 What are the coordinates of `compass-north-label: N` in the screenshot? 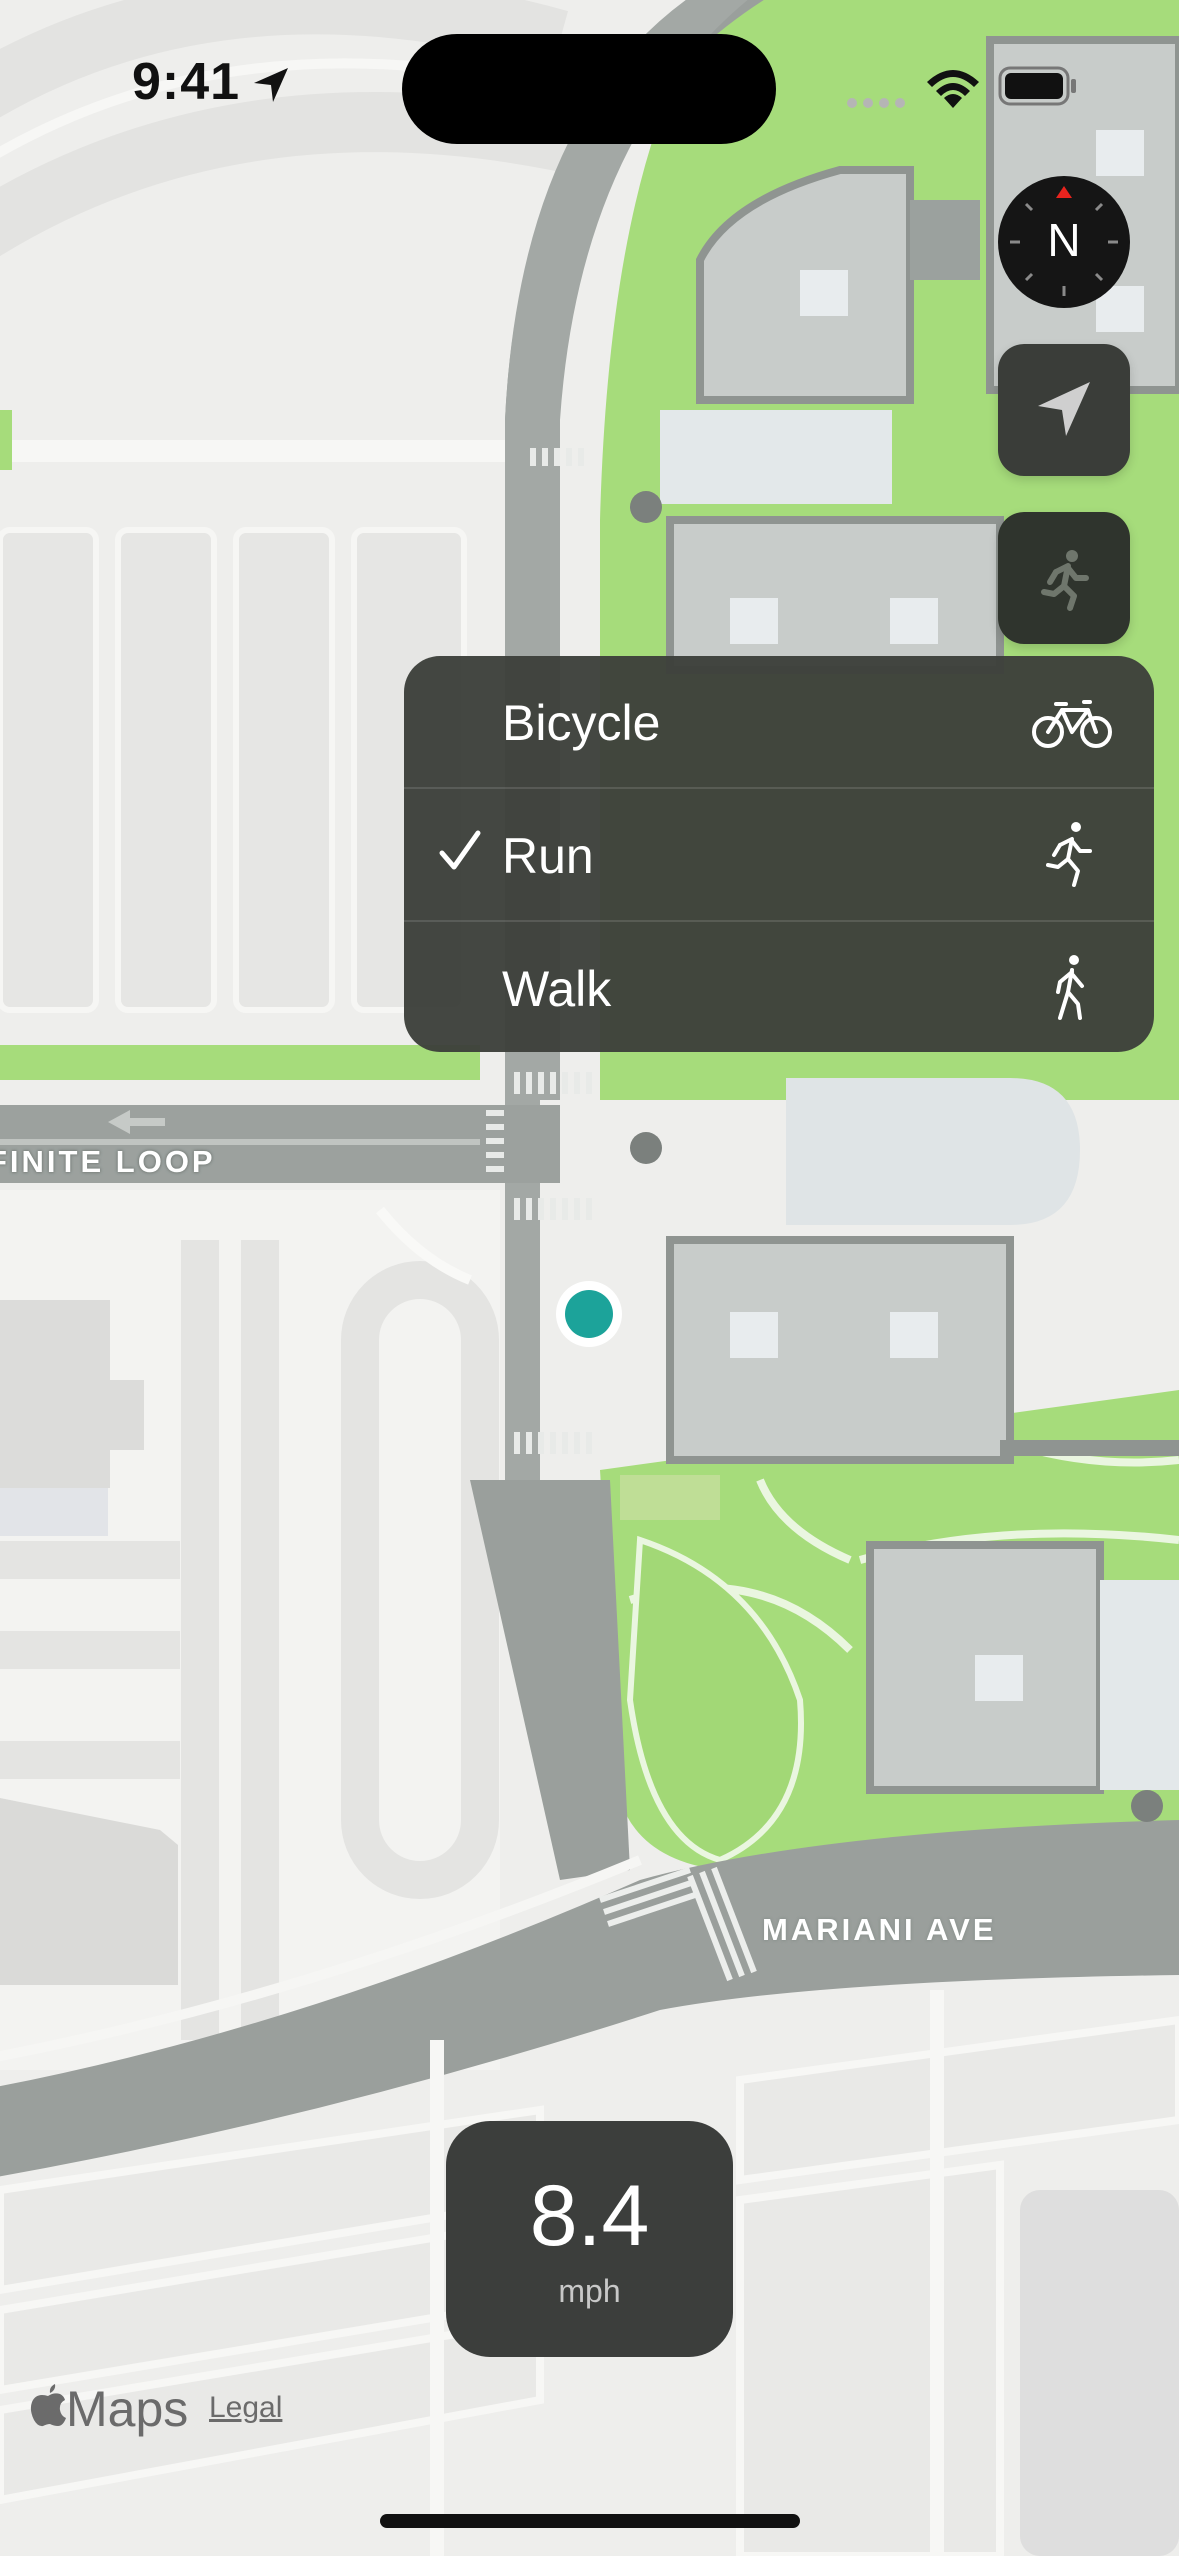 It's located at (1064, 240).